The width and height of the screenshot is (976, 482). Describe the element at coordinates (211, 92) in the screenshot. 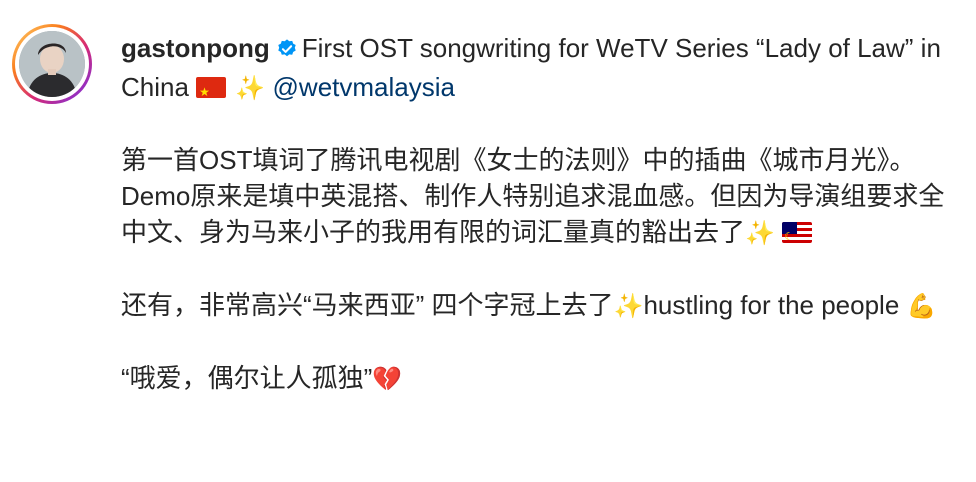

I see `flag-china-icon` at that location.